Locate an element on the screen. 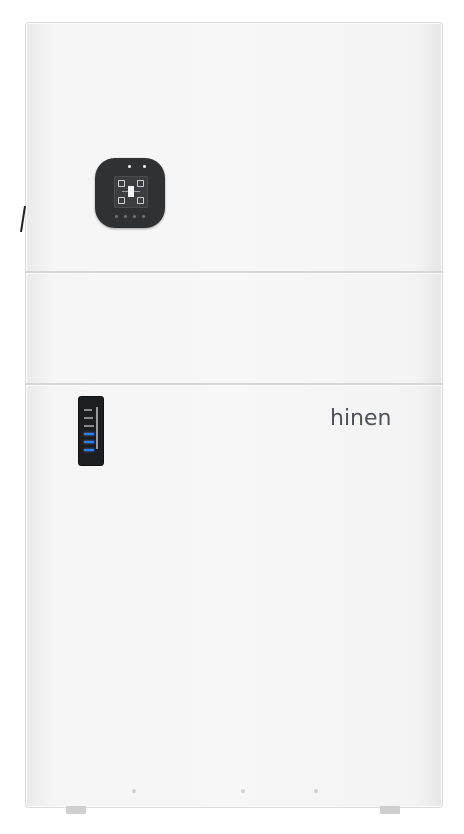 This screenshot has width=464, height=834. grid-icon is located at coordinates (121, 183).